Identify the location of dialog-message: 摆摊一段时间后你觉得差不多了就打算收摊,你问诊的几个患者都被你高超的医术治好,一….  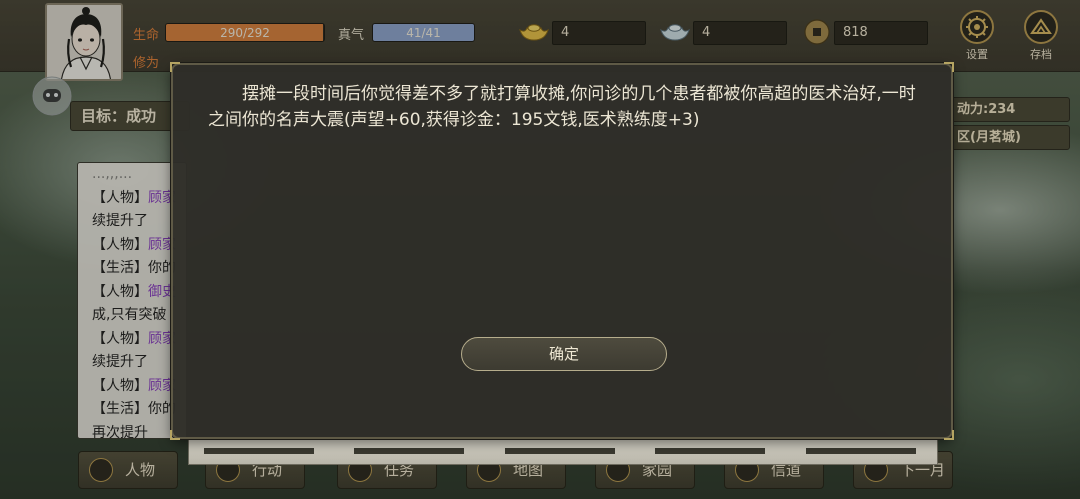
(562, 107).